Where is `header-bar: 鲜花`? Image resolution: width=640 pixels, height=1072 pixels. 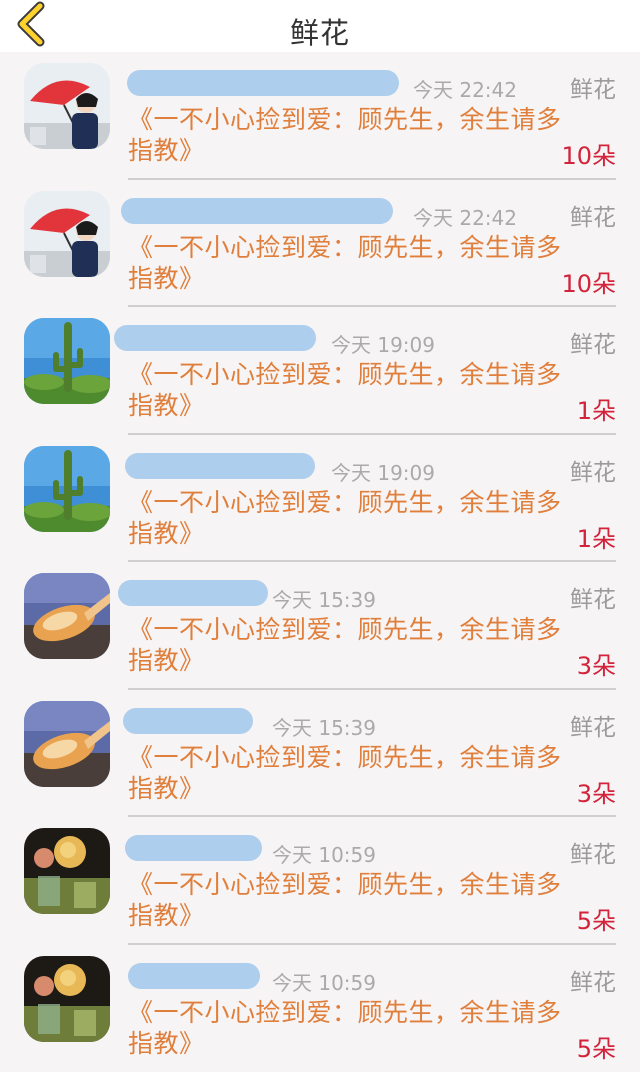 header-bar: 鲜花 is located at coordinates (320, 26).